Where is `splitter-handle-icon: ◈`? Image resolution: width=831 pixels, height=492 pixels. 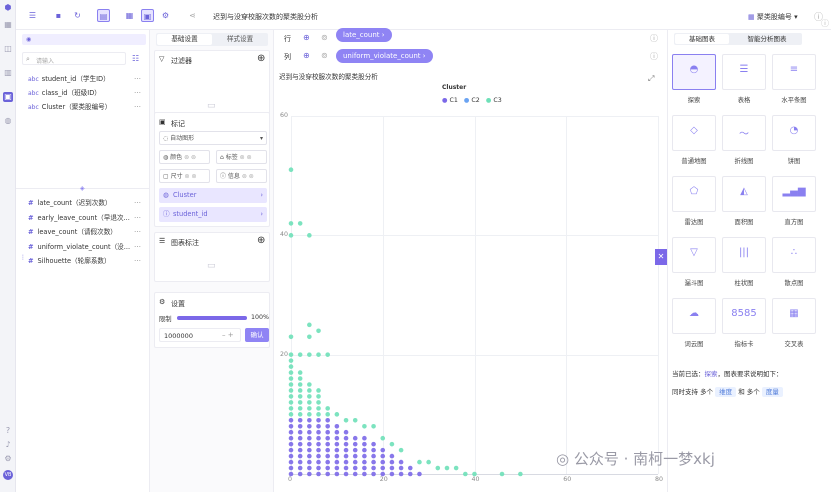
splitter-handle-icon: ◈ is located at coordinates (82, 188).